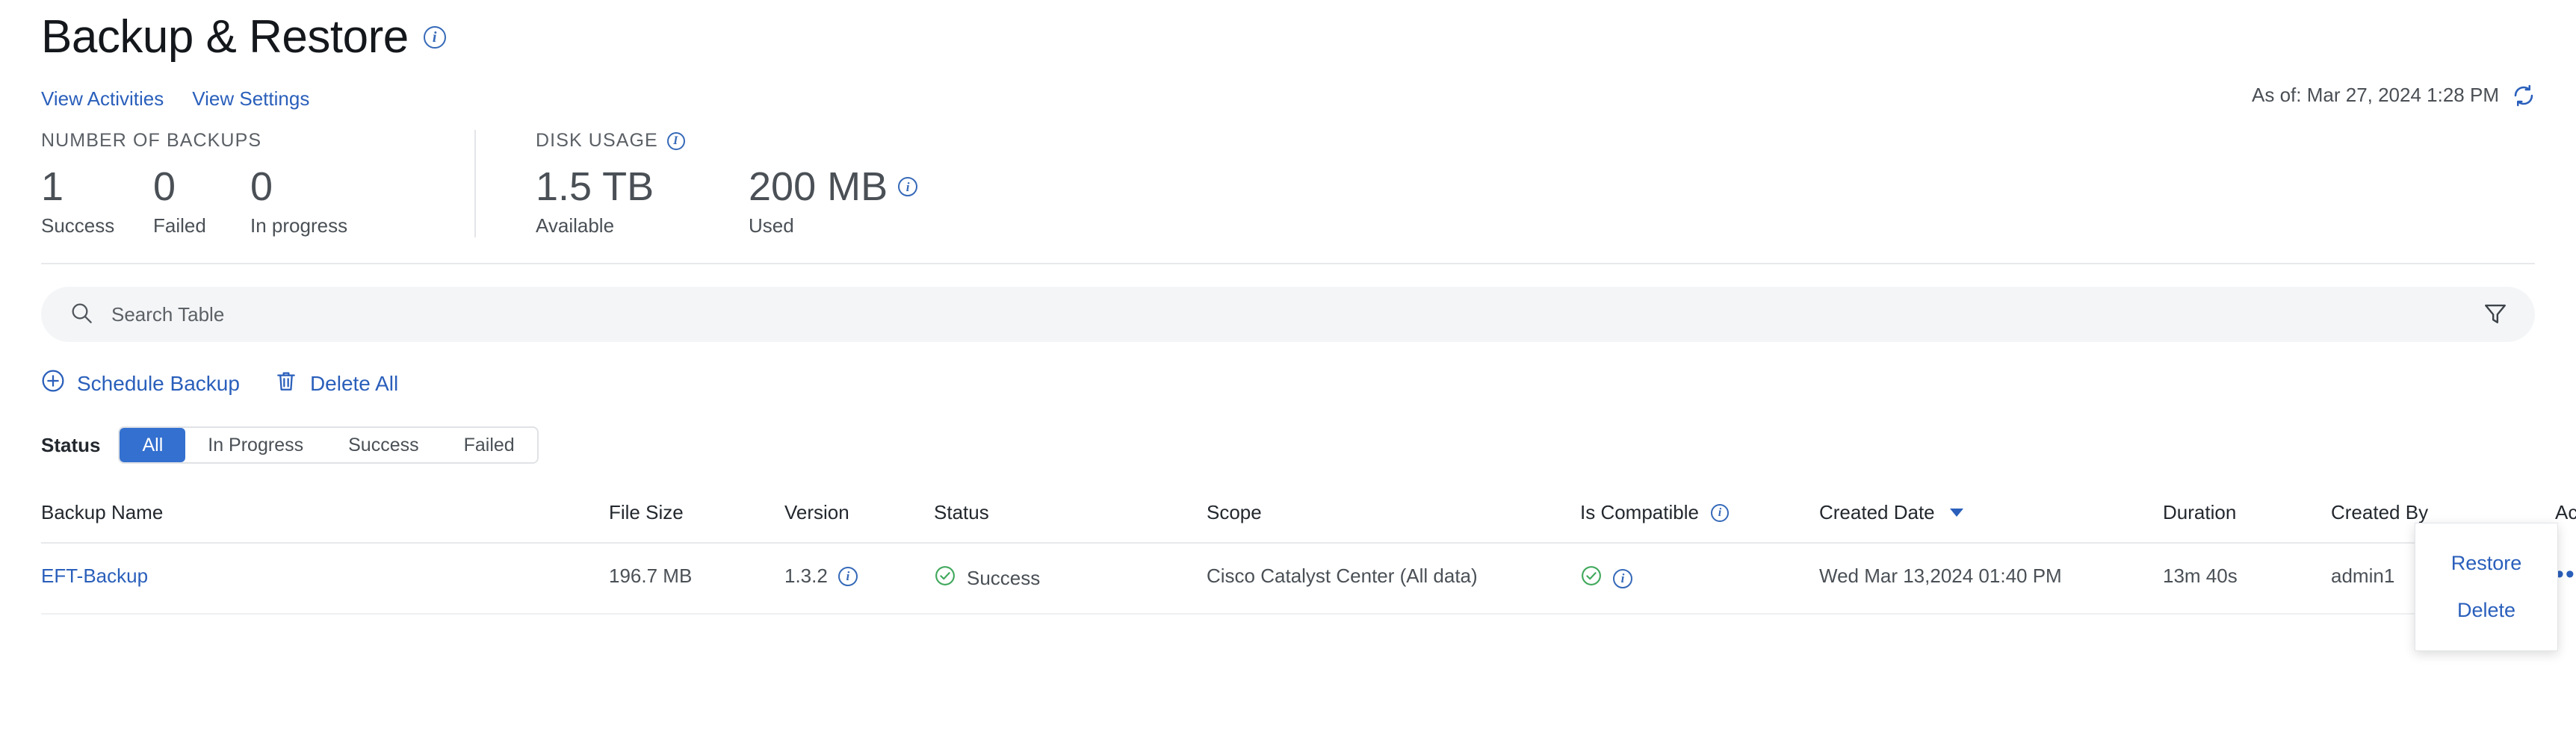 The height and width of the screenshot is (743, 2576). What do you see at coordinates (201, 200) in the screenshot?
I see `stat-failed: 0 Failed` at bounding box center [201, 200].